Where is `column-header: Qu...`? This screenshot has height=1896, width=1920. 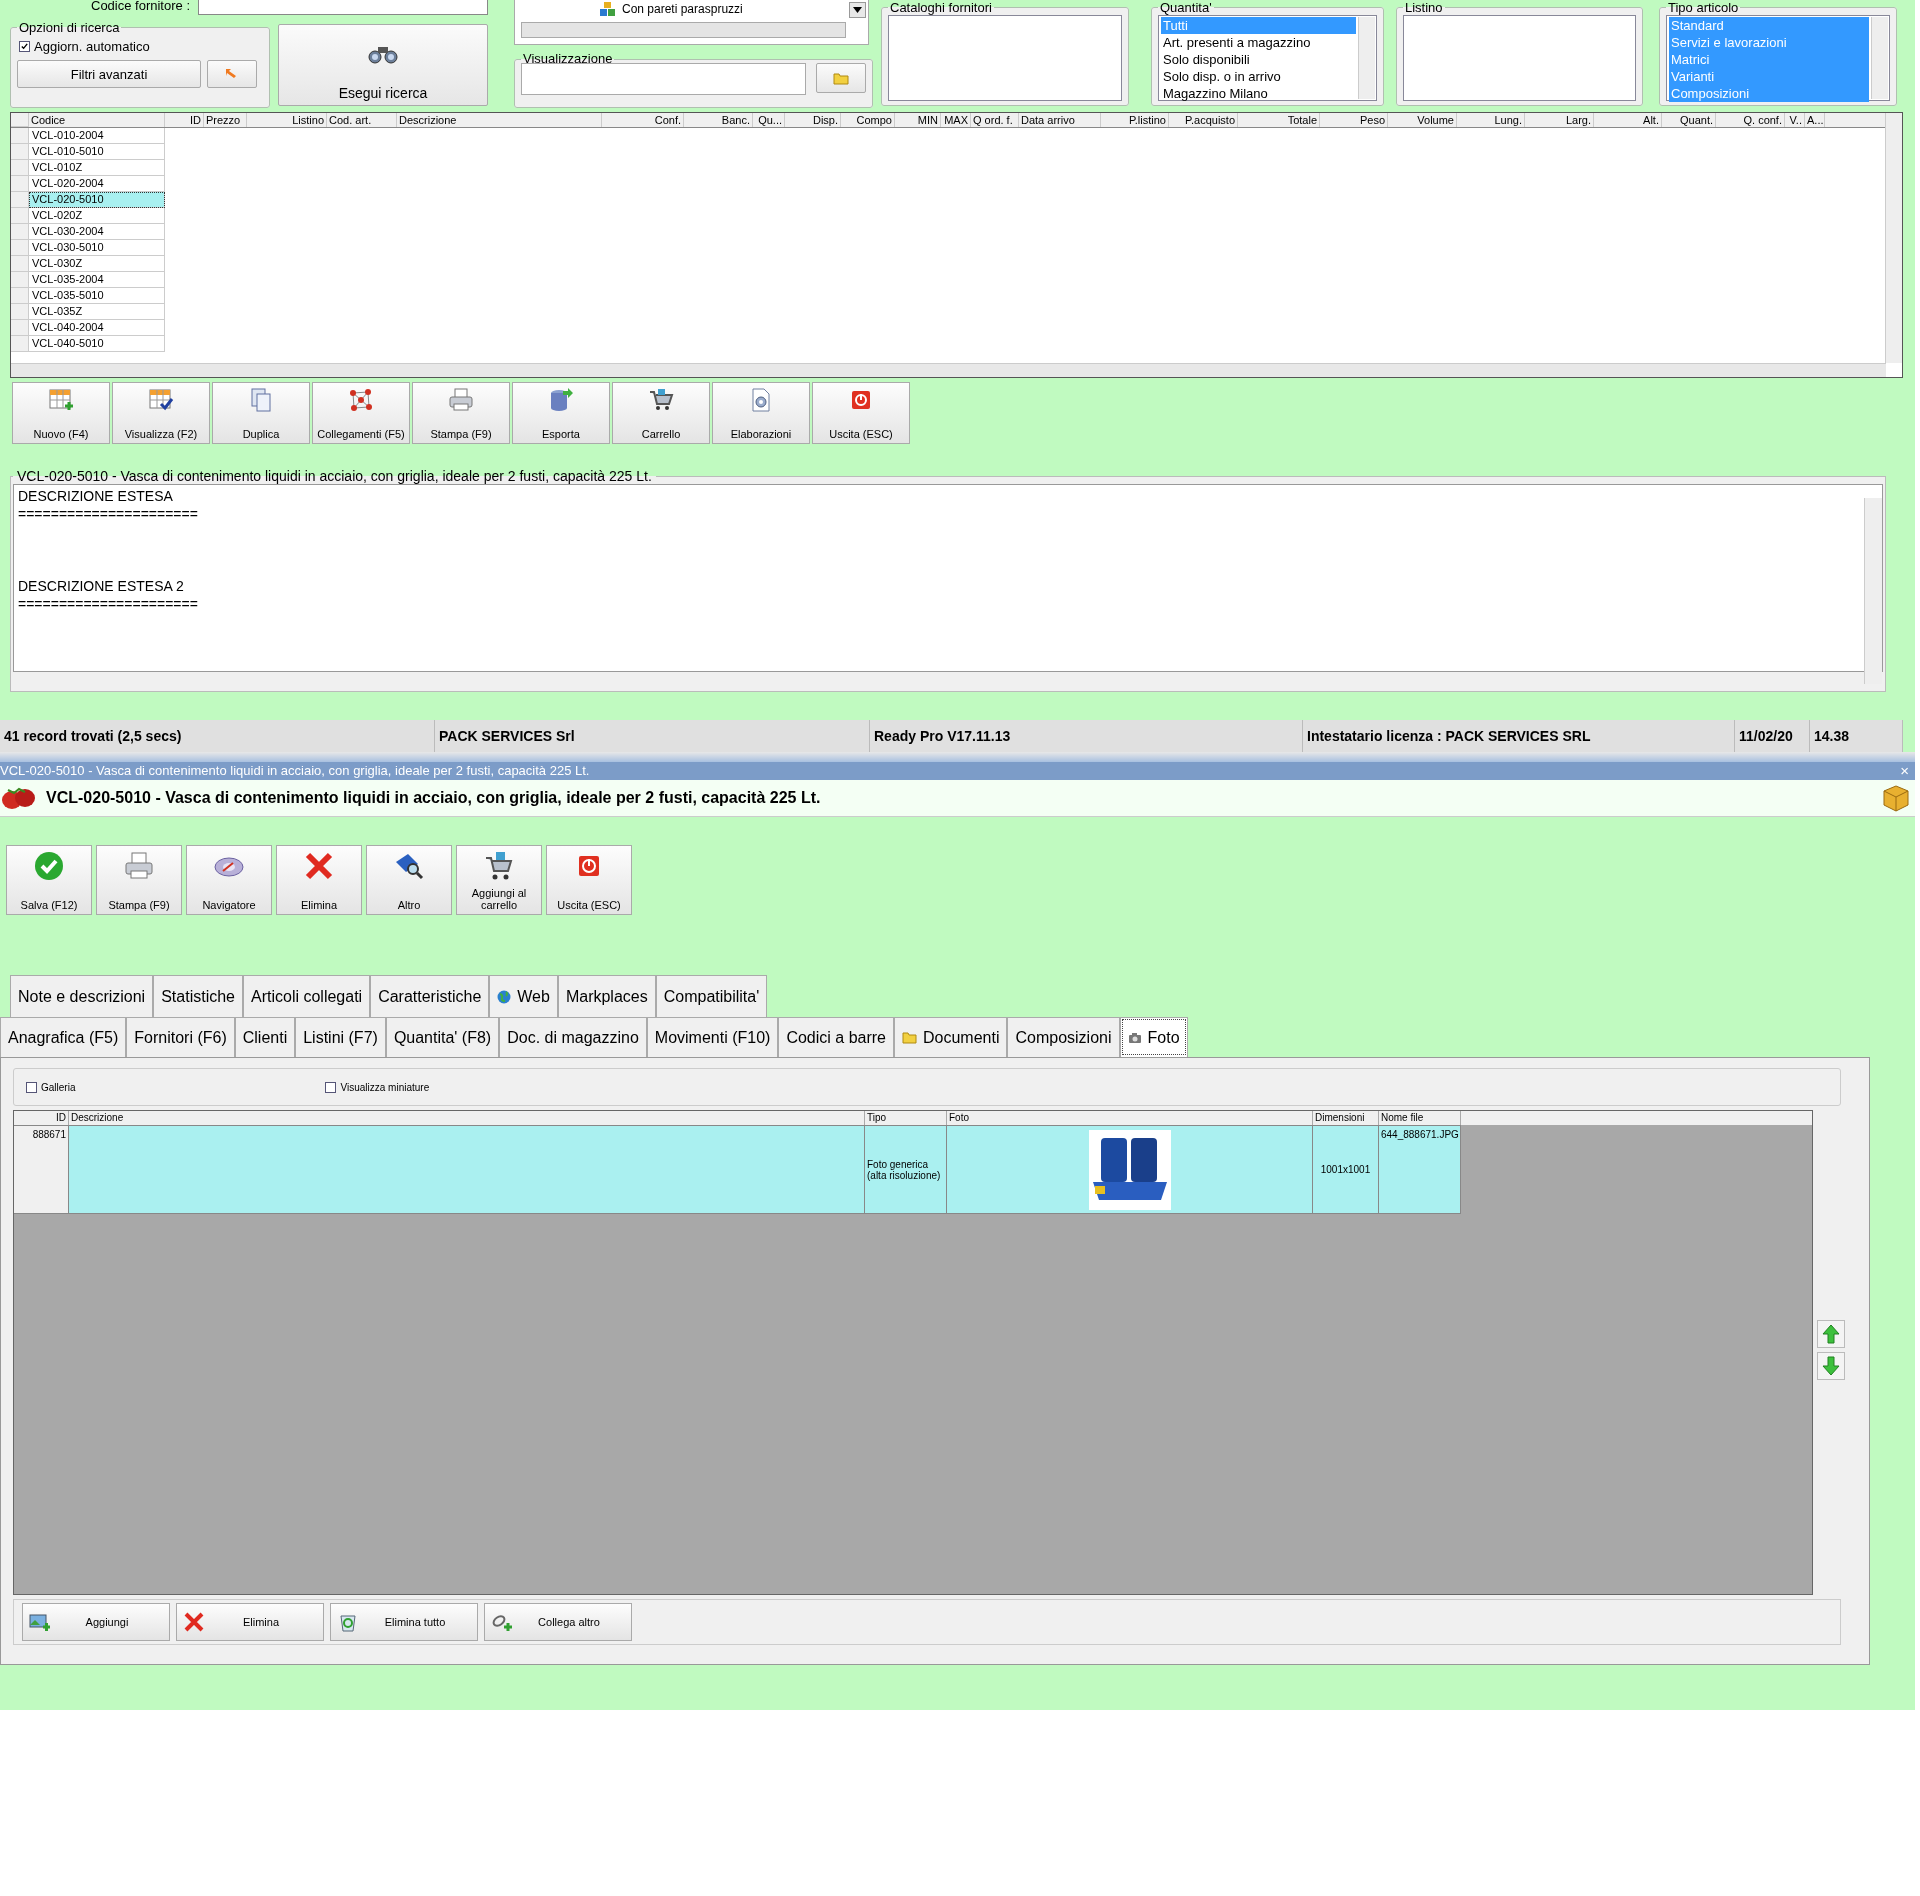 column-header: Qu... is located at coordinates (769, 120).